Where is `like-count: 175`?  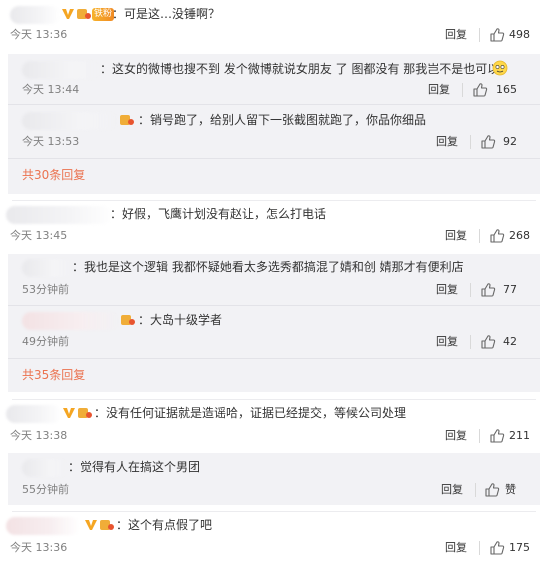 like-count: 175 is located at coordinates (519, 547).